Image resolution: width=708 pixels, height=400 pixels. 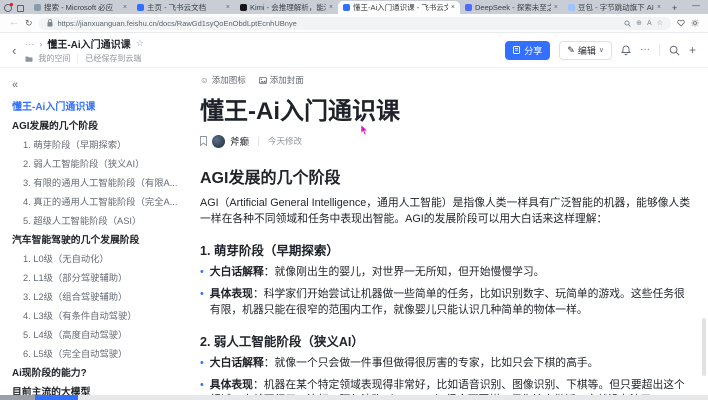 I want to click on outline-item-heading: 目前主流的大模型, so click(x=96, y=388).